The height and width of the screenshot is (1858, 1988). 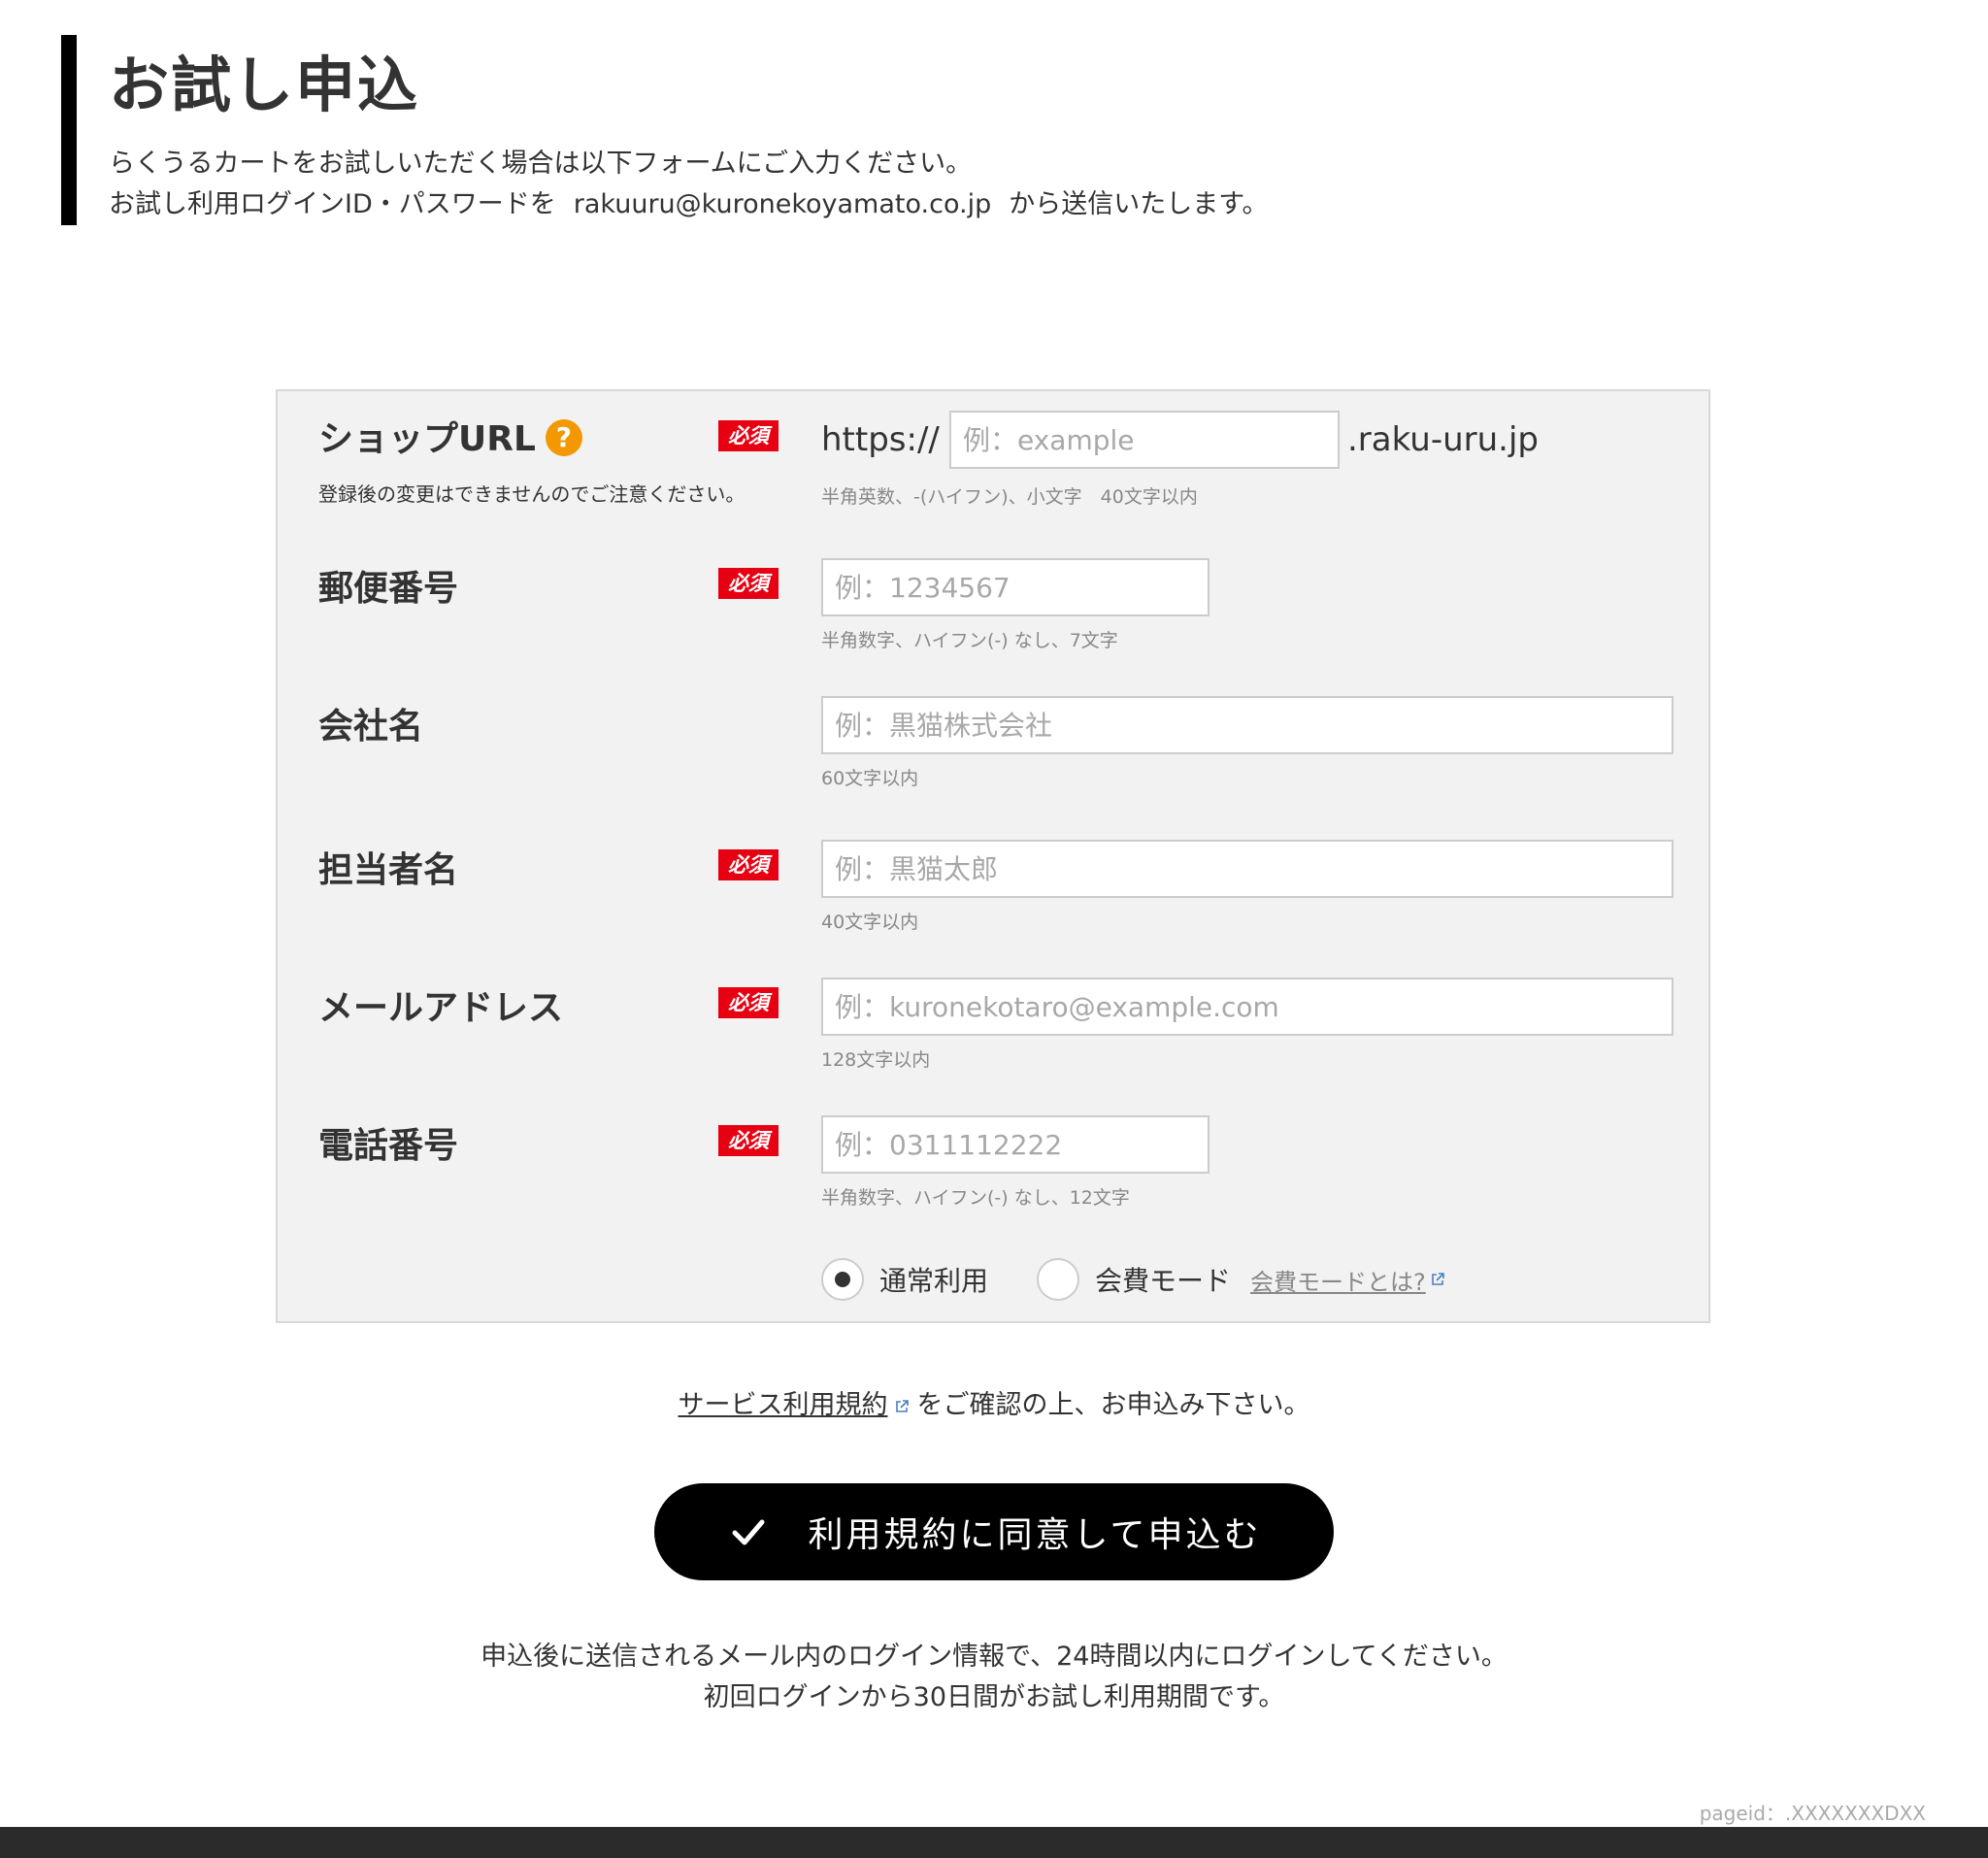 What do you see at coordinates (532, 494) in the screenshot?
I see `shop-url-note: 登録後の変更はできませんのでご注意ください。` at bounding box center [532, 494].